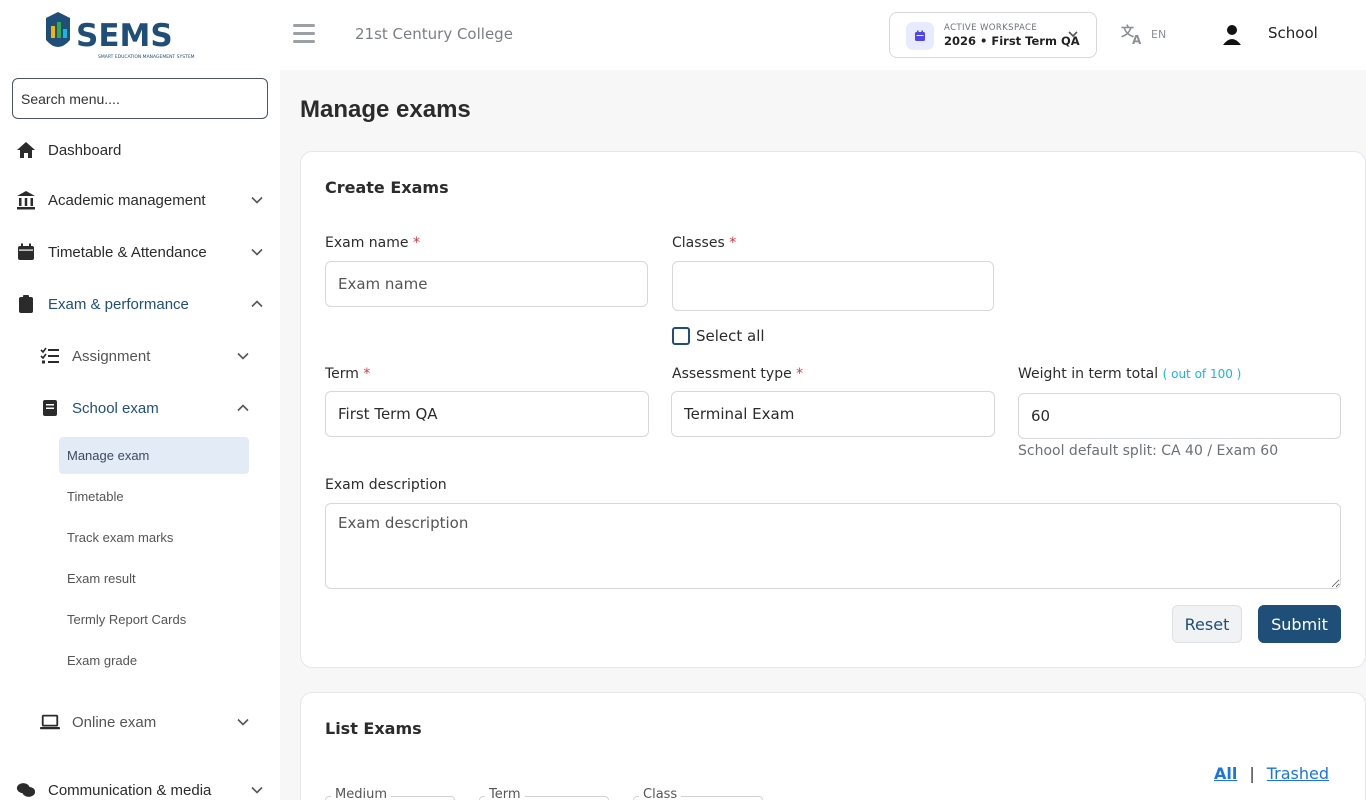 The width and height of the screenshot is (1366, 800). What do you see at coordinates (50, 722) in the screenshot?
I see `laptop-icon` at bounding box center [50, 722].